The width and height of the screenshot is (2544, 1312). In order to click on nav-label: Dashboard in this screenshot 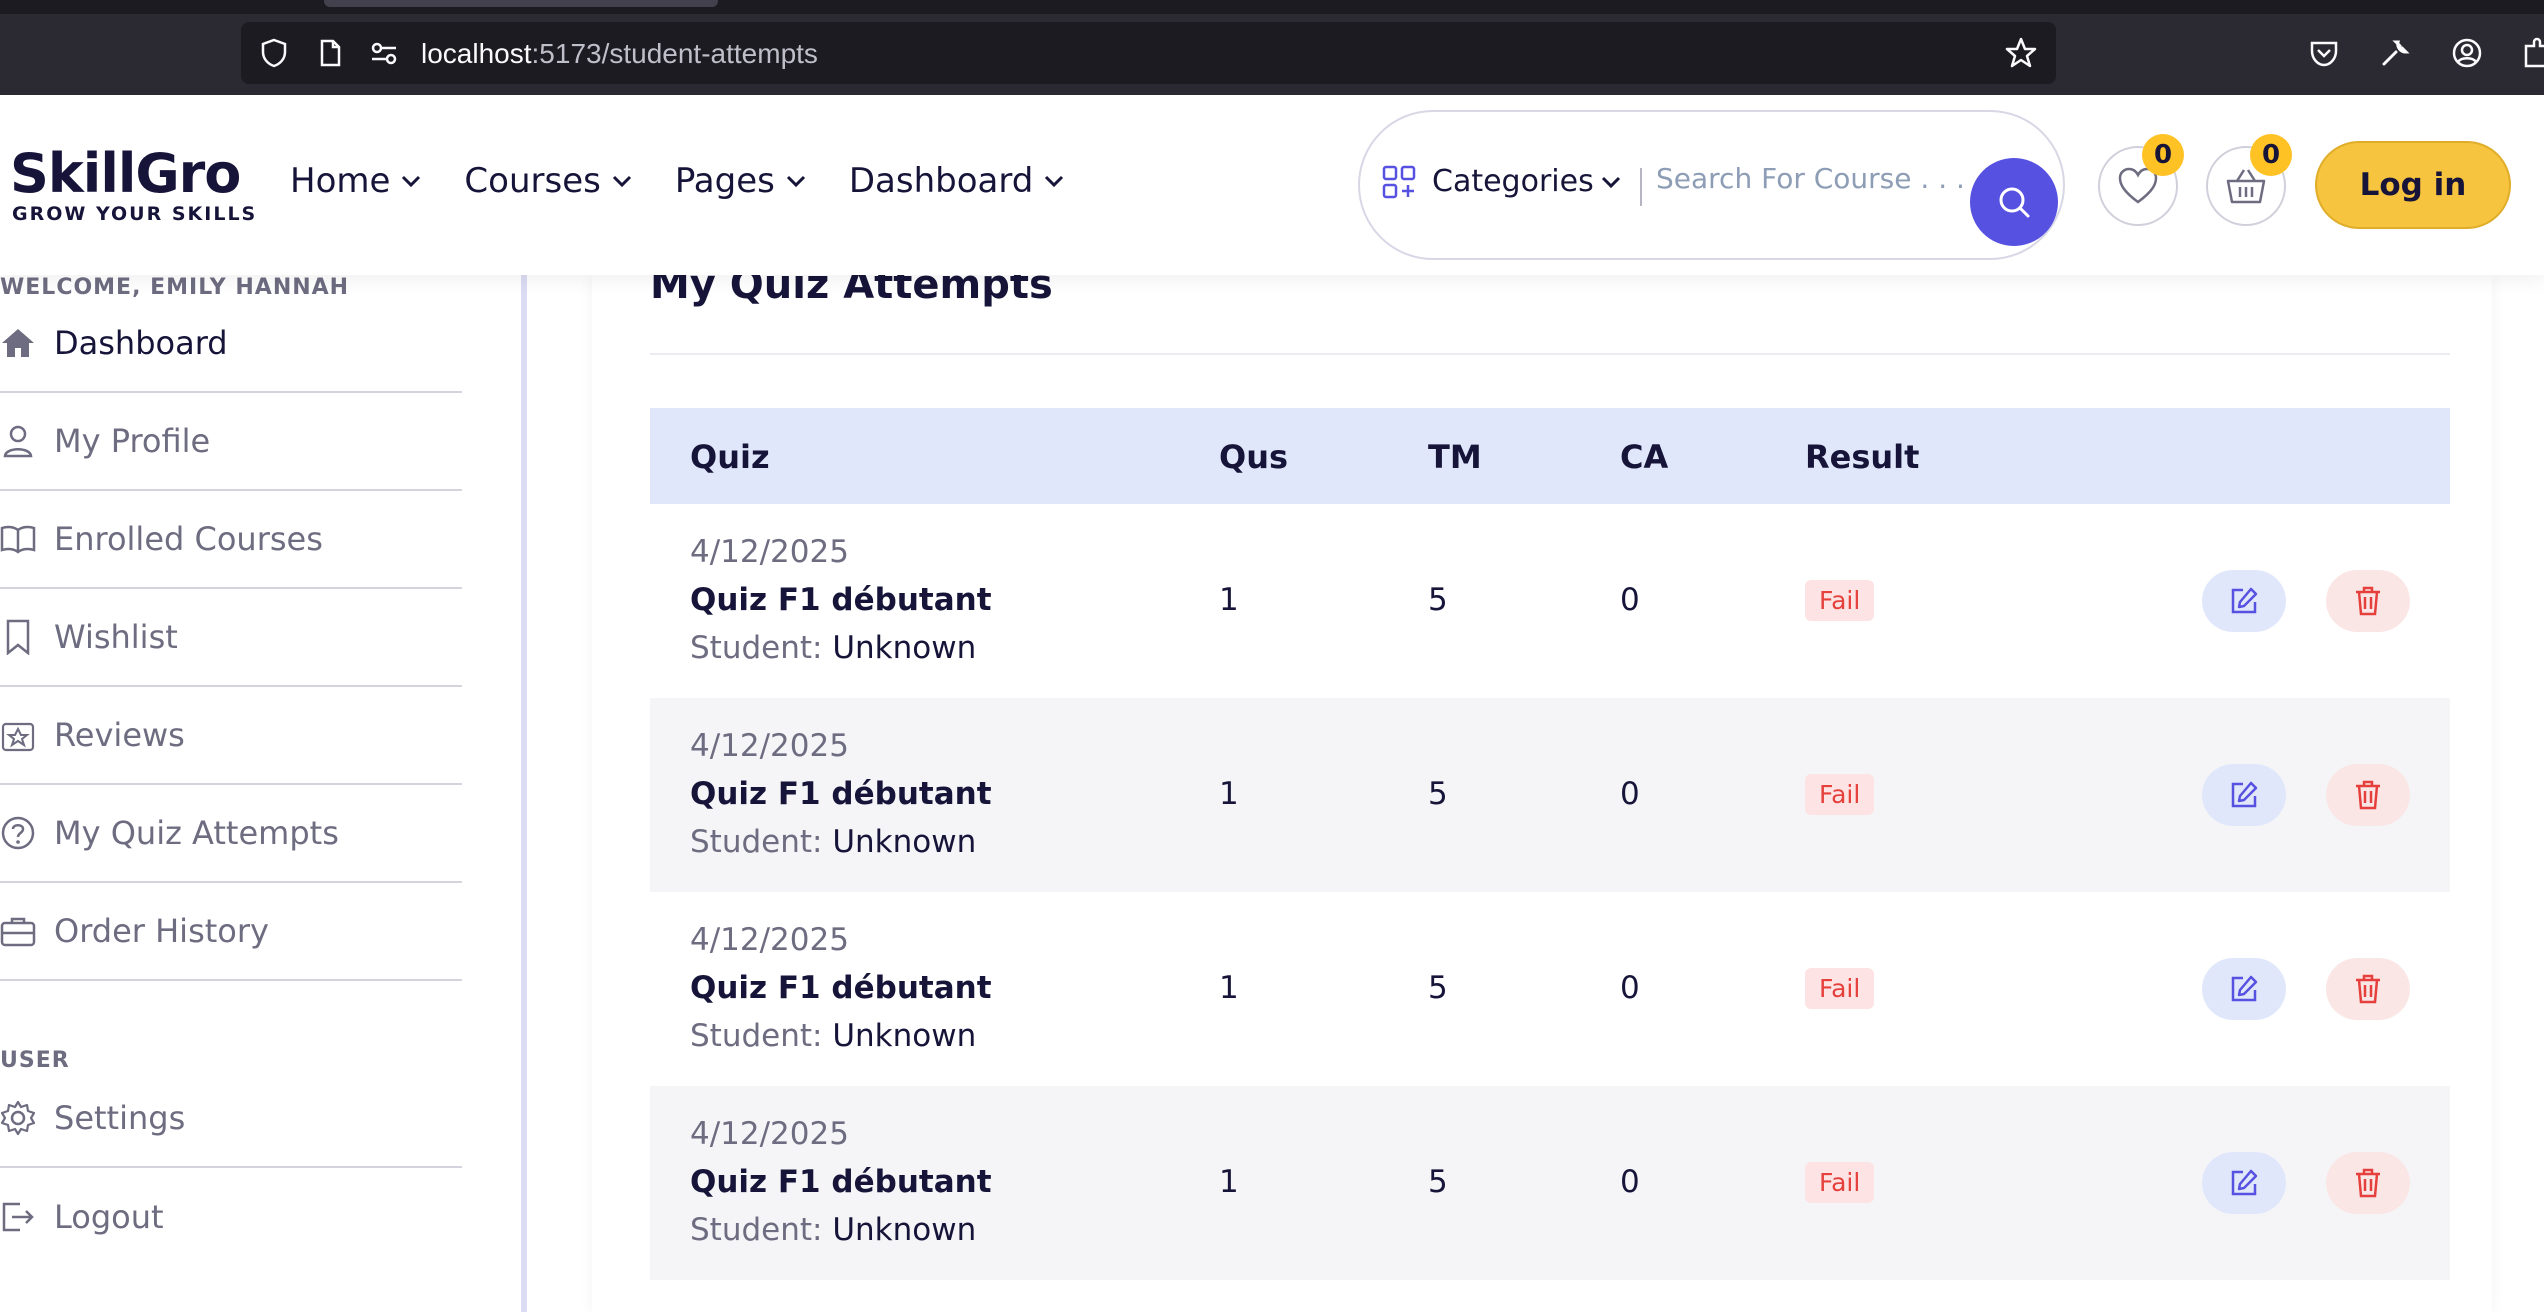, I will do `click(941, 181)`.